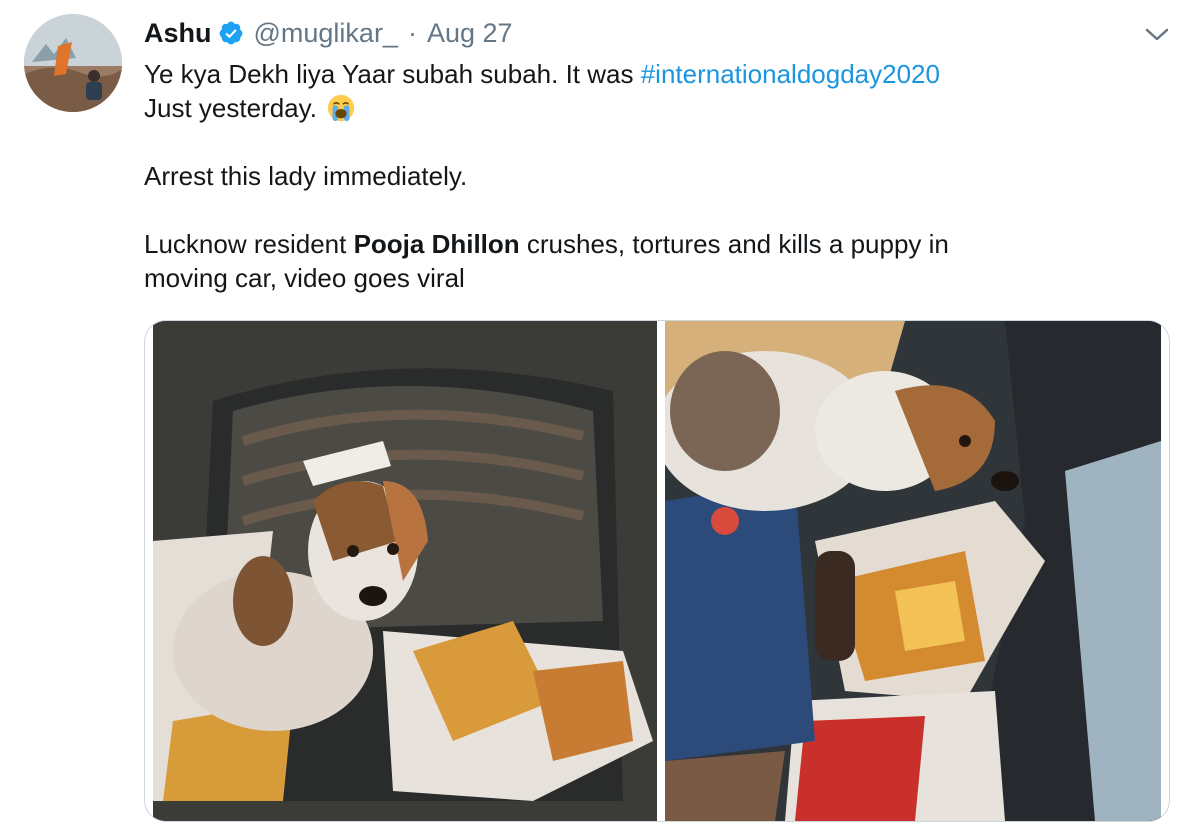 The image size is (1200, 822). Describe the element at coordinates (178, 33) in the screenshot. I see `author-name: Ashu` at that location.